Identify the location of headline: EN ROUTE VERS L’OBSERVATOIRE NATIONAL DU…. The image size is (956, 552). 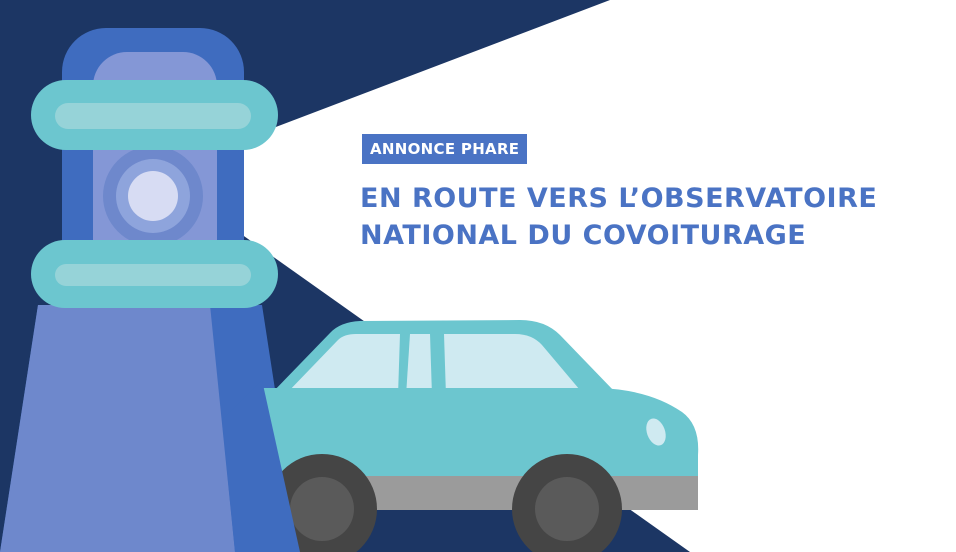
(640, 217).